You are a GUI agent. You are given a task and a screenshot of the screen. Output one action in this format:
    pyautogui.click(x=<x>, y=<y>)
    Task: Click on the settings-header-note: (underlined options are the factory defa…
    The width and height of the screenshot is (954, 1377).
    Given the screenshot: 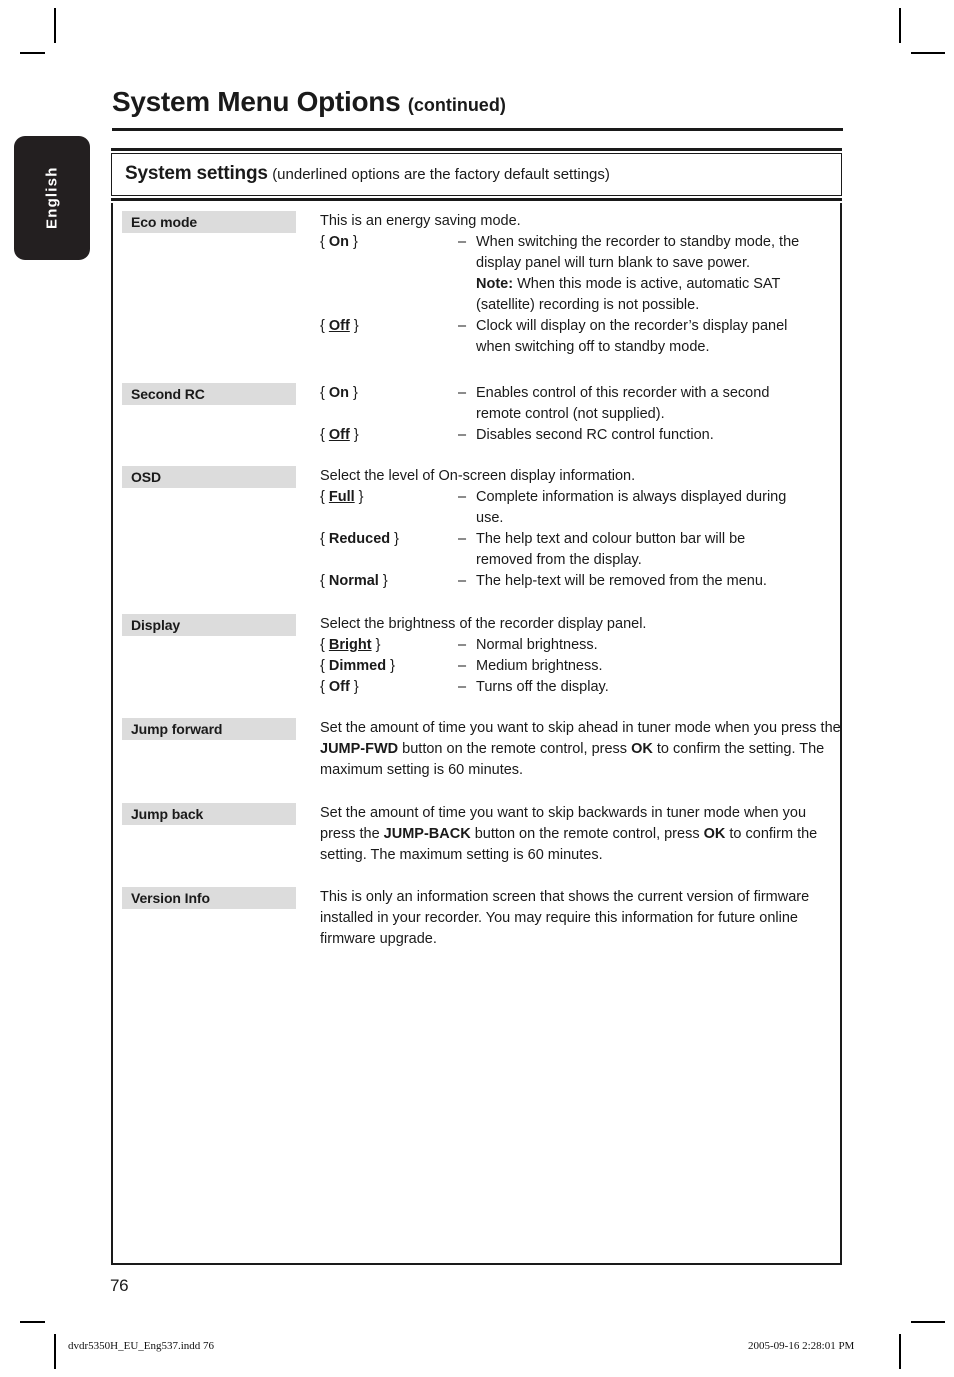 What is the action you would take?
    pyautogui.click(x=441, y=174)
    